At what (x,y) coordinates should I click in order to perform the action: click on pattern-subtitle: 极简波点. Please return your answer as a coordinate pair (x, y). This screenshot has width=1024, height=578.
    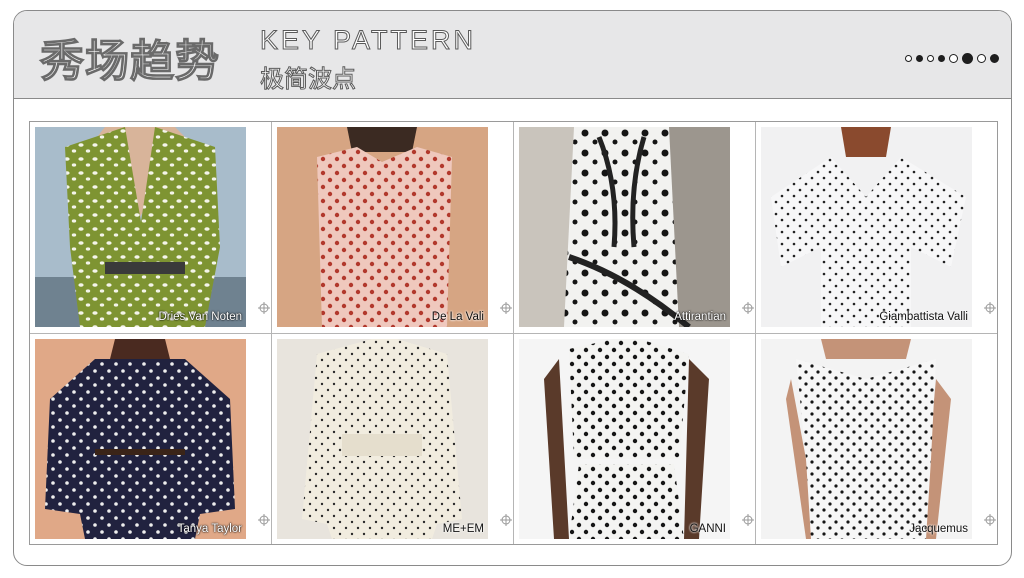
    Looking at the image, I should click on (308, 79).